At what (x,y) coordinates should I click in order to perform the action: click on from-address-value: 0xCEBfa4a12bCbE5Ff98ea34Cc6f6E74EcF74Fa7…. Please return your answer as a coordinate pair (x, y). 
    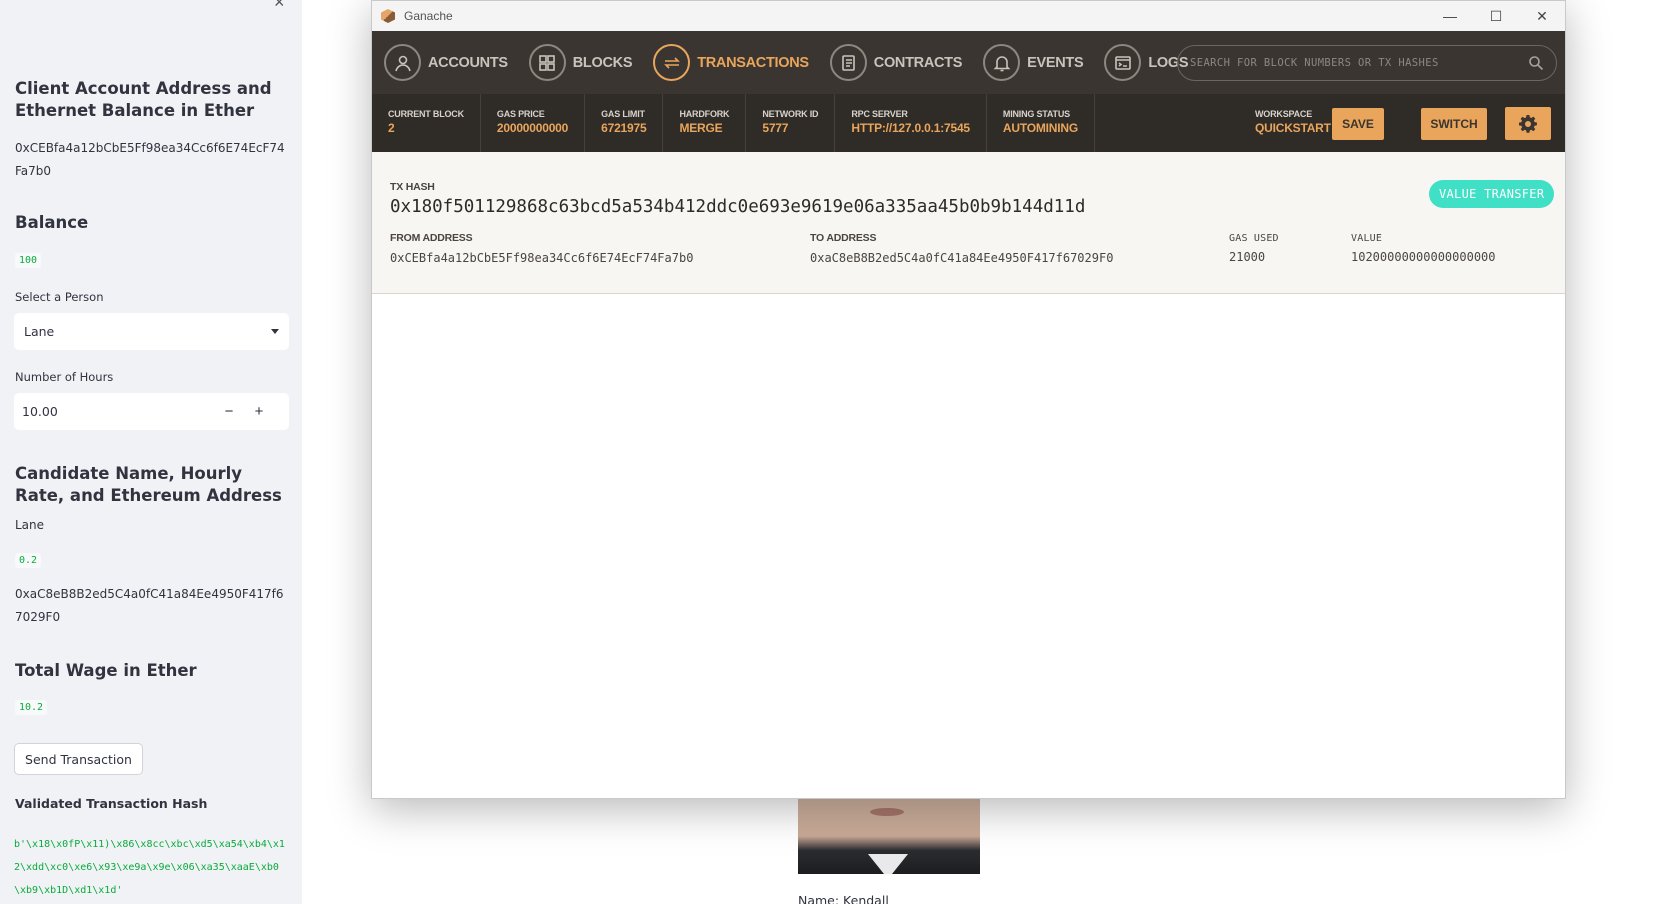
    Looking at the image, I should click on (542, 258).